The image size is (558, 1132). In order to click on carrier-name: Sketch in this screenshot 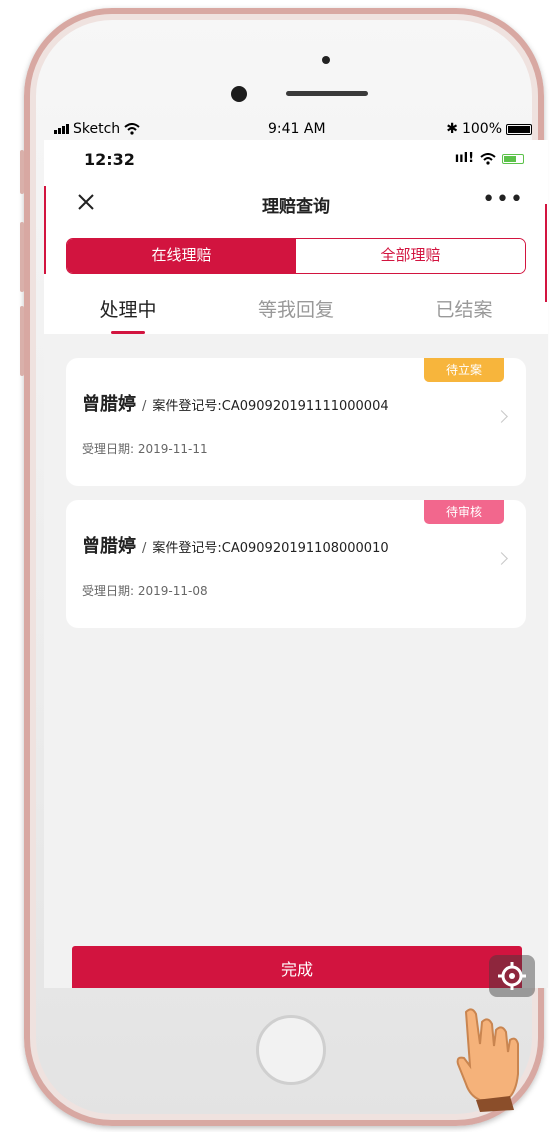, I will do `click(97, 129)`.